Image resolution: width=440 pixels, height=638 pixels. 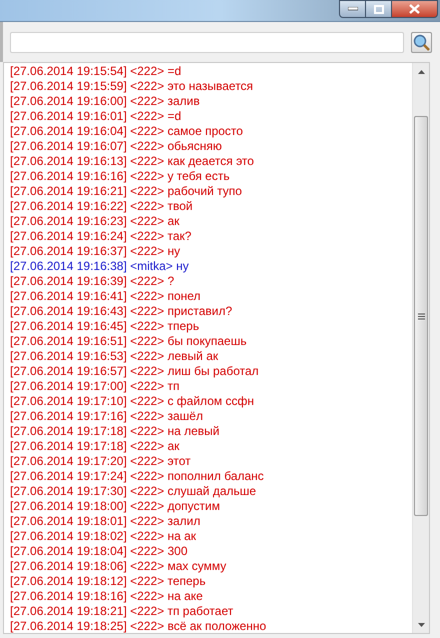 I want to click on grip-icon, so click(x=421, y=316).